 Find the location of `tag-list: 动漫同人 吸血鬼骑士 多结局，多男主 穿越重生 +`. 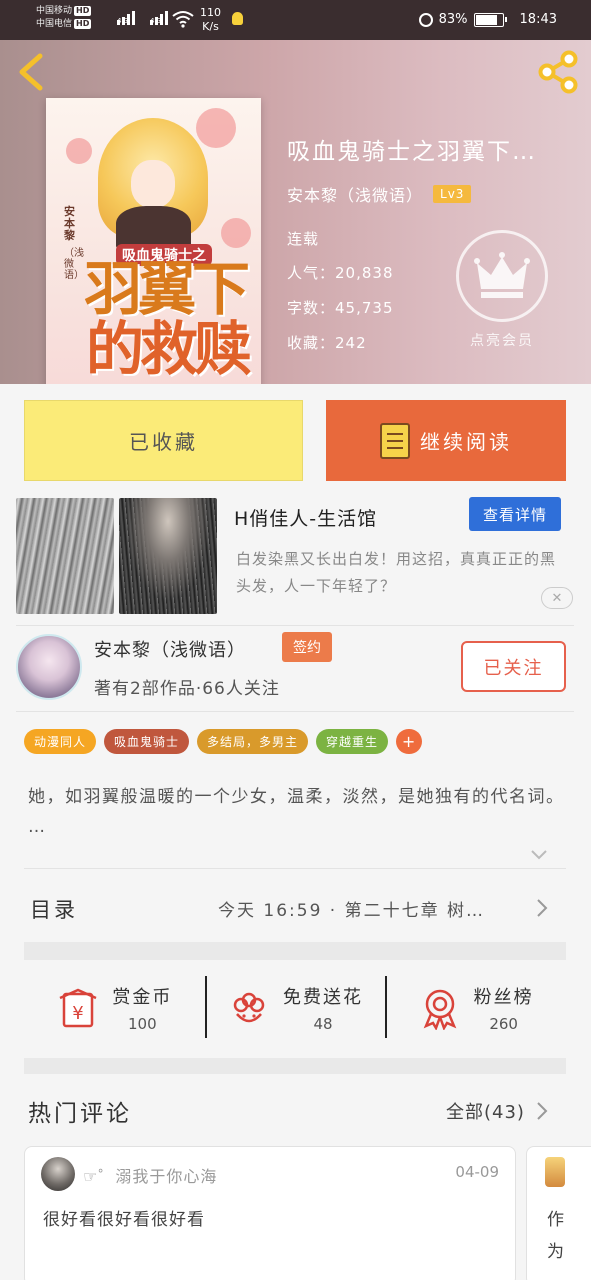

tag-list: 动漫同人 吸血鬼骑士 多结局，多男主 穿越重生 + is located at coordinates (223, 741).